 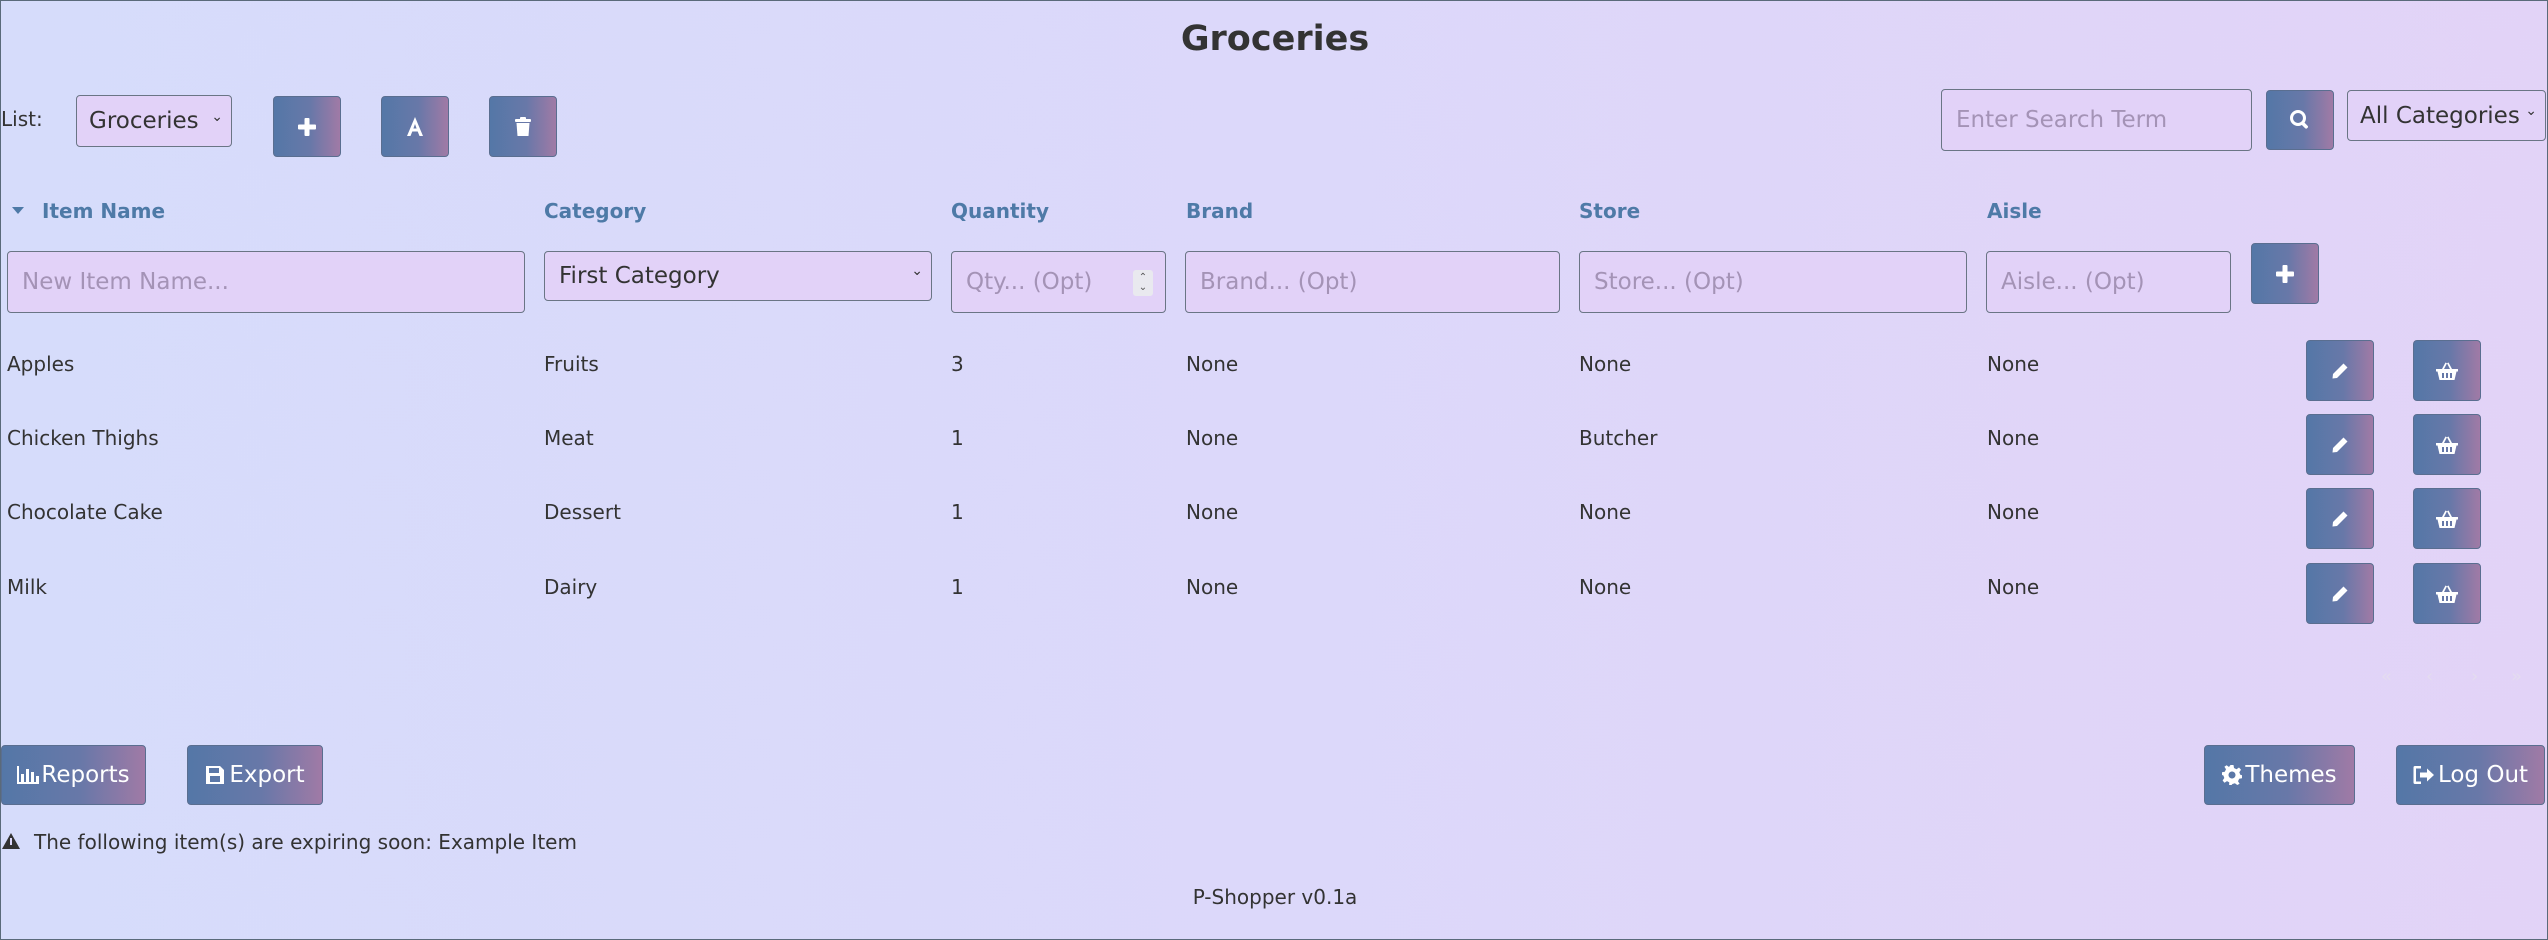 What do you see at coordinates (103, 211) in the screenshot?
I see `header-item-name: Item Name` at bounding box center [103, 211].